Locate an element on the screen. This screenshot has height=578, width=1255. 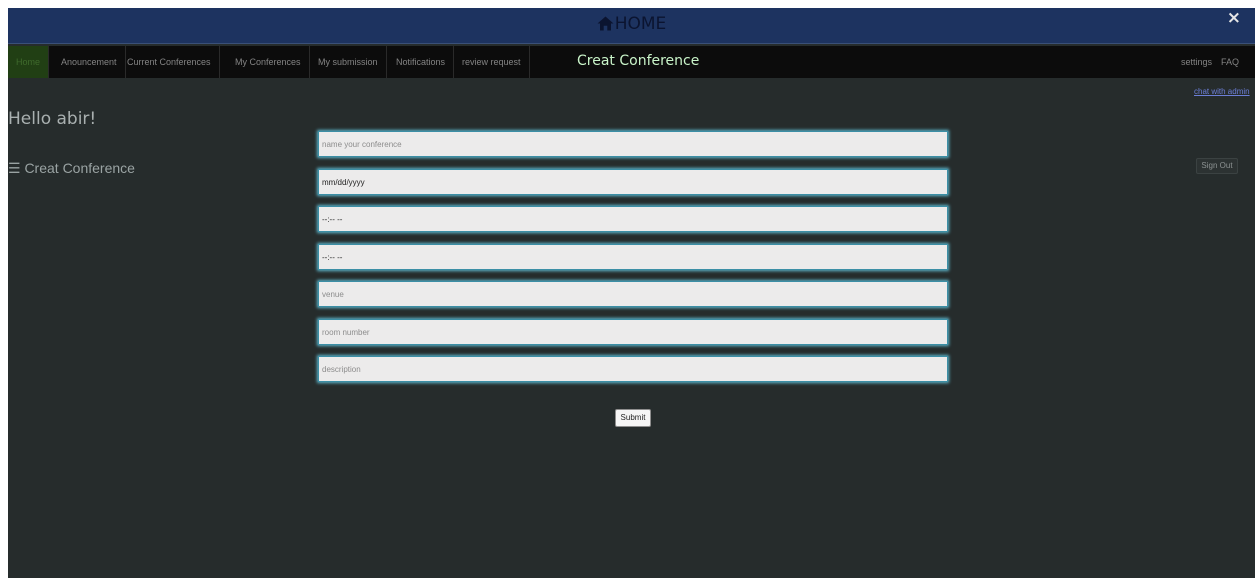
nav-item-faq: FAQ is located at coordinates (1230, 62).